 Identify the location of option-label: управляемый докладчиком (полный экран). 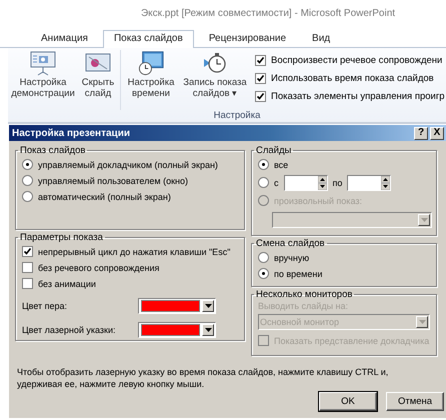
(128, 165).